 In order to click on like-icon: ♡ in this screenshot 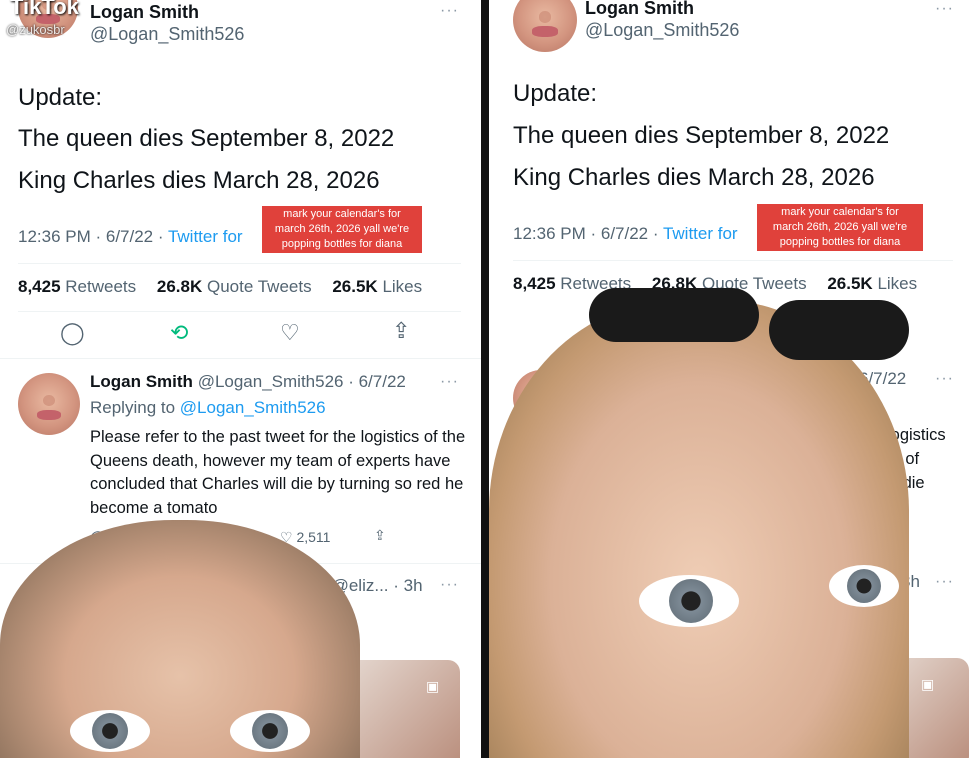, I will do `click(290, 333)`.